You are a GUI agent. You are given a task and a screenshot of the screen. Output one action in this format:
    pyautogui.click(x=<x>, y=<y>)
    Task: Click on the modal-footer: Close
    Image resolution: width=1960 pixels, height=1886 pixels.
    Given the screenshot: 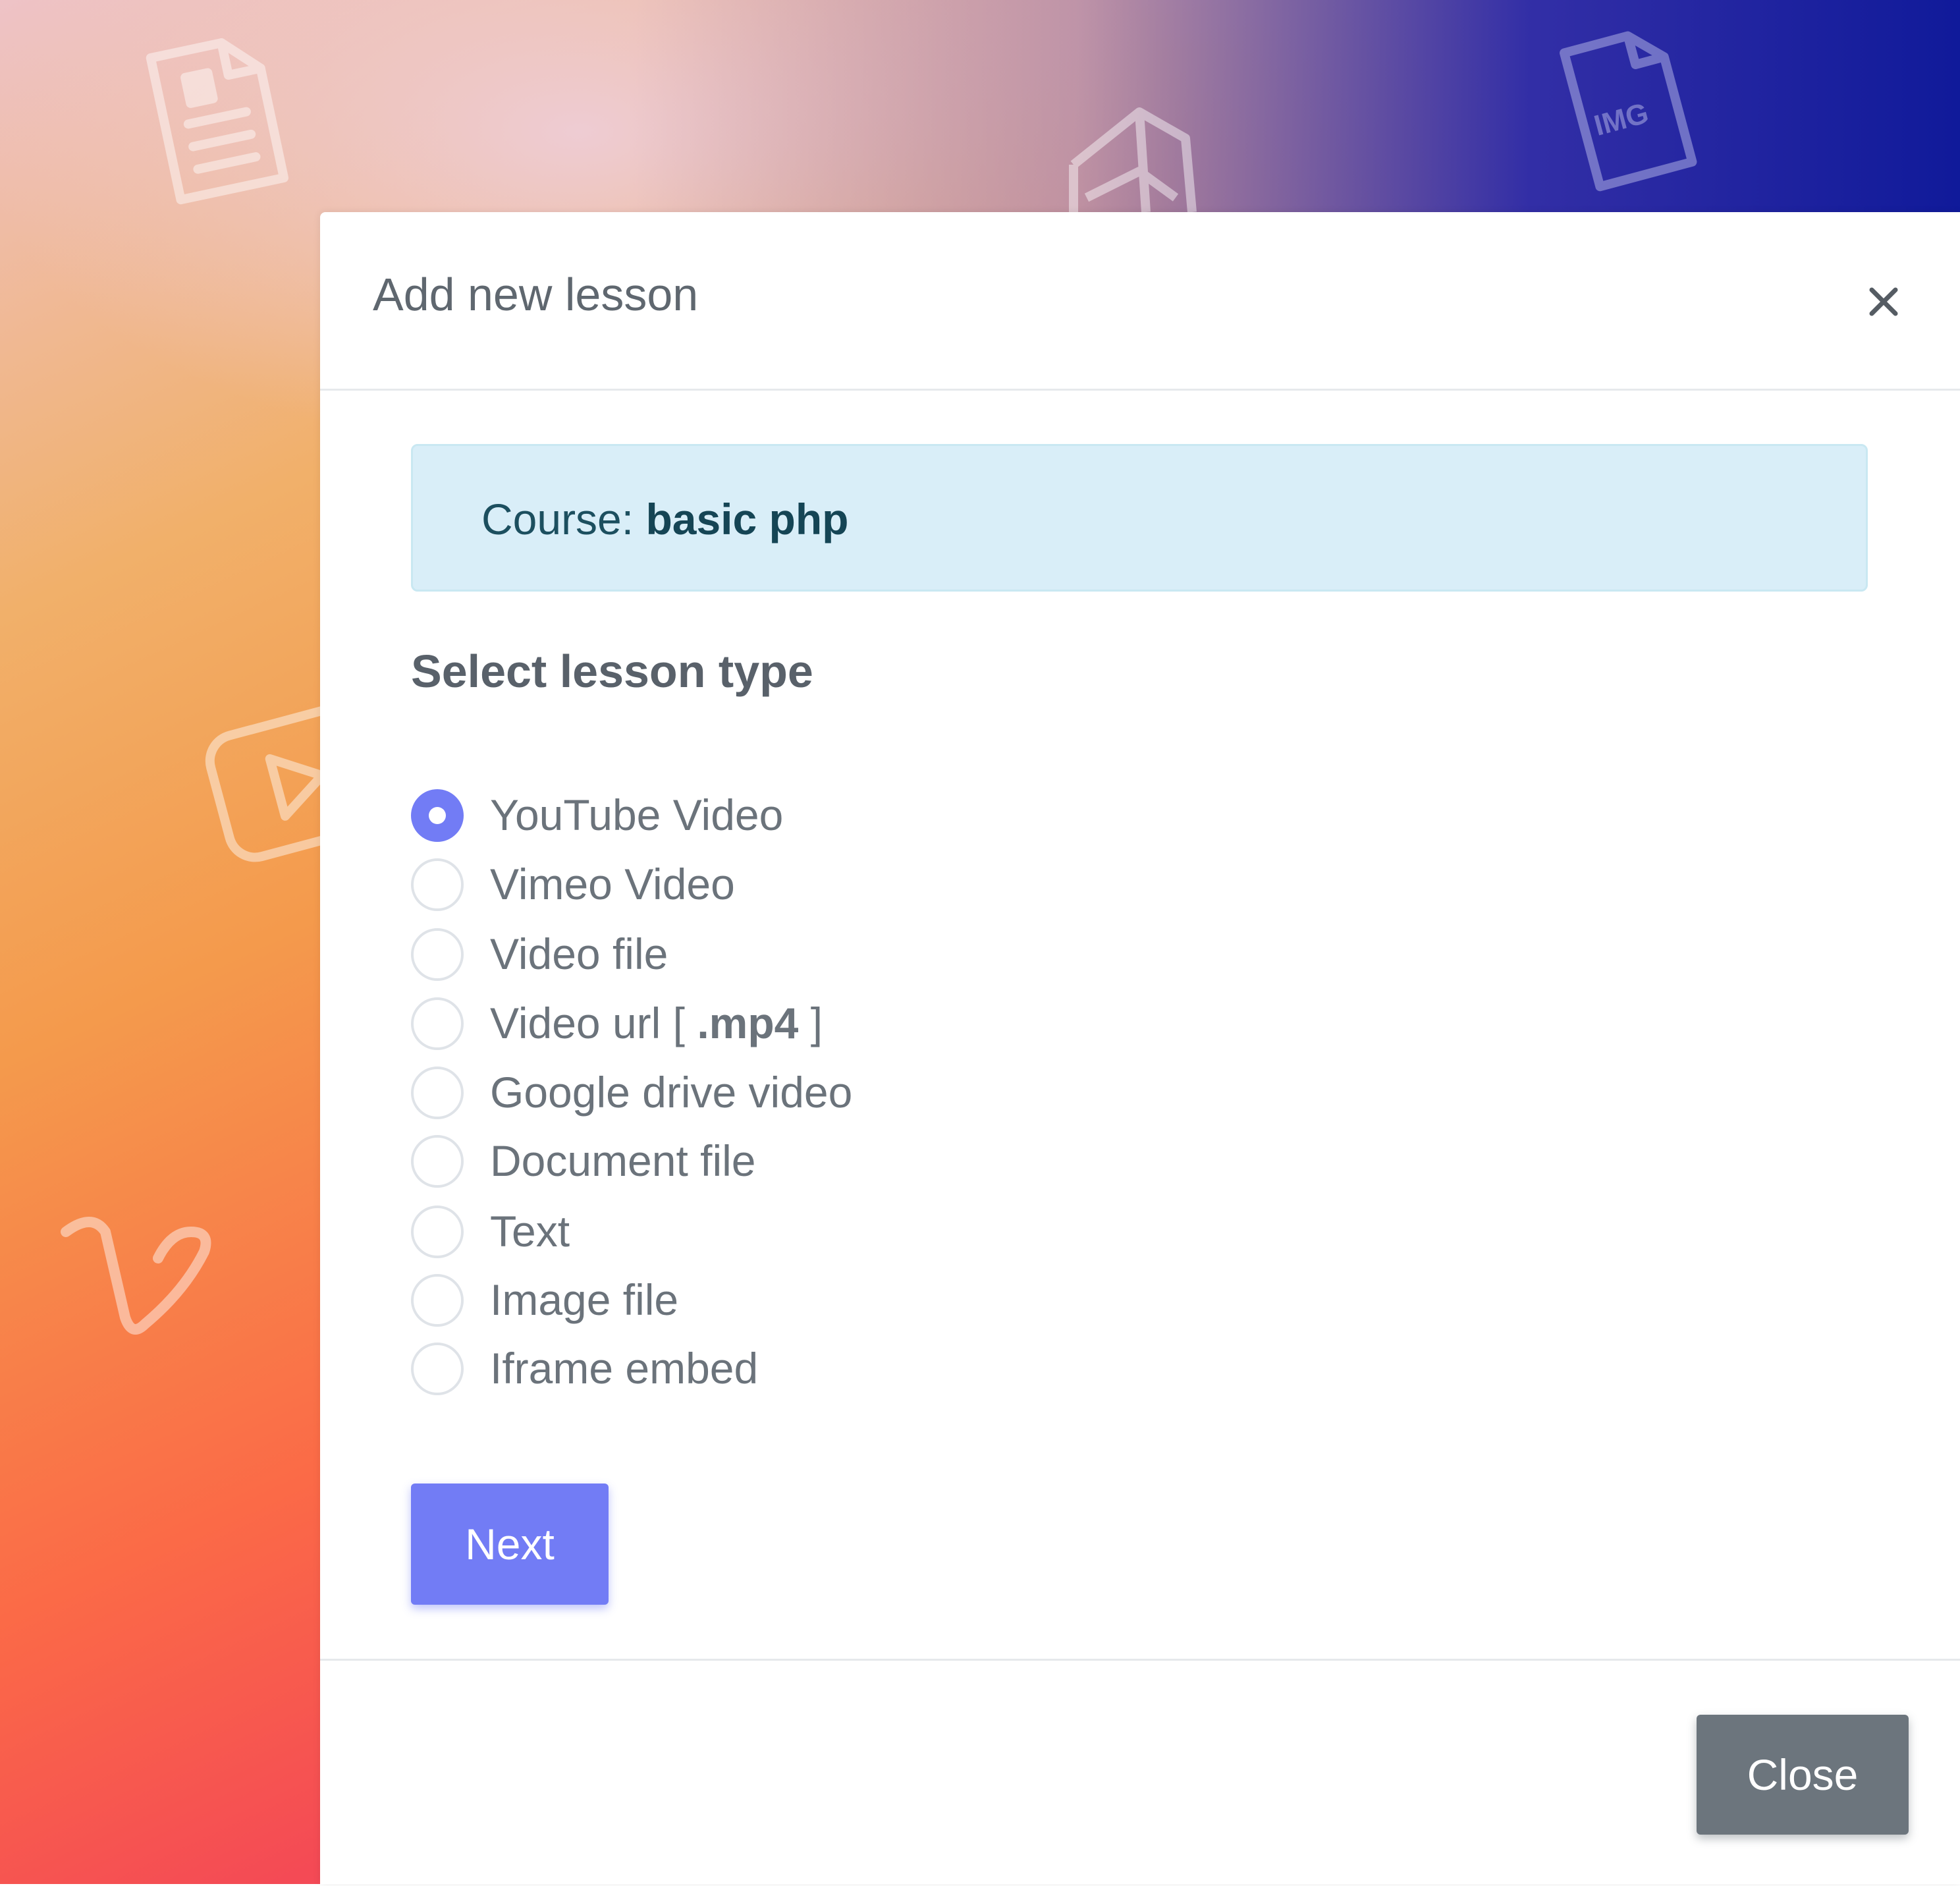 What is the action you would take?
    pyautogui.click(x=1140, y=1772)
    